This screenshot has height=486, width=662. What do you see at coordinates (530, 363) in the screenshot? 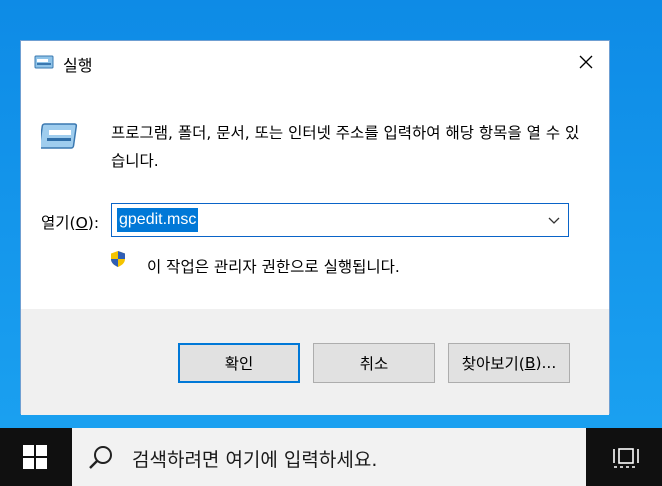
I see `browse-accesskey: B` at bounding box center [530, 363].